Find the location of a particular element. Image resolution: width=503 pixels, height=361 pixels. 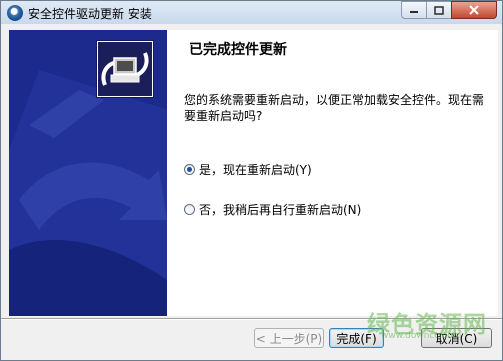

back-button: < 上一步(P) is located at coordinates (289, 338).